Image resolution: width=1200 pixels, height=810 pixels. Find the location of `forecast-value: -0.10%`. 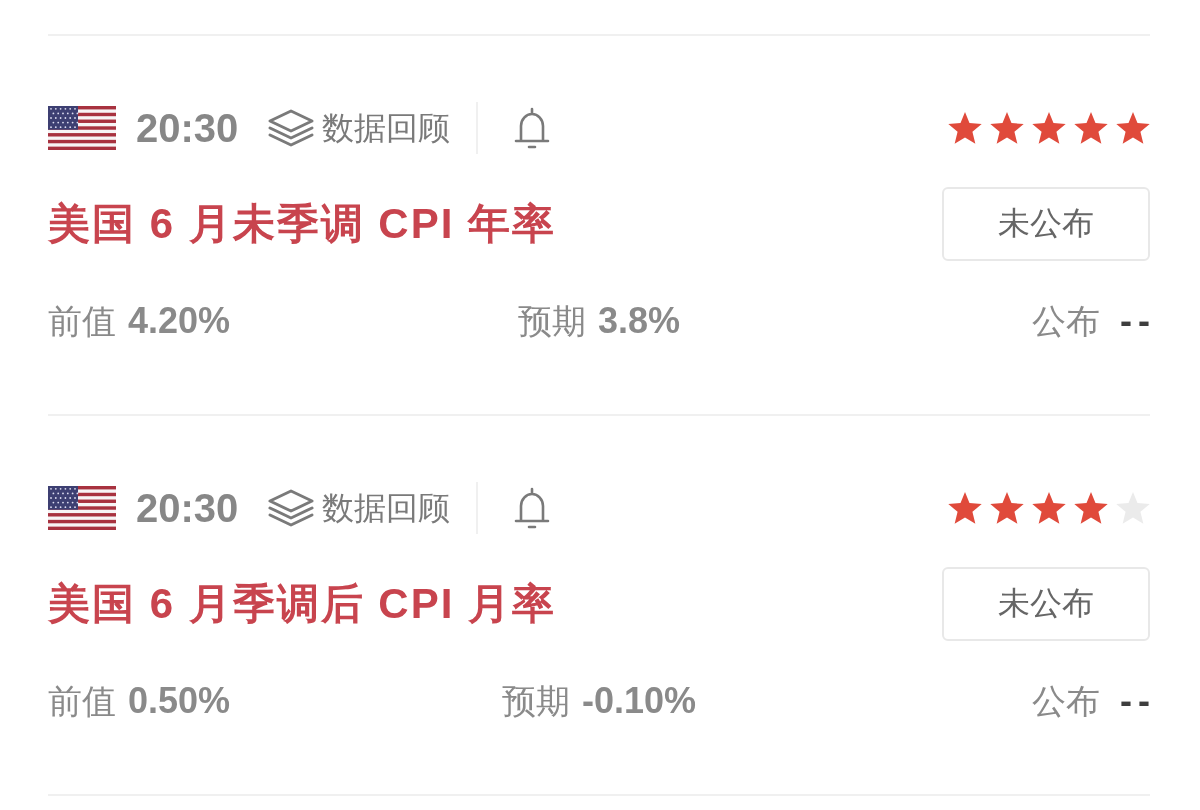

forecast-value: -0.10% is located at coordinates (639, 701).